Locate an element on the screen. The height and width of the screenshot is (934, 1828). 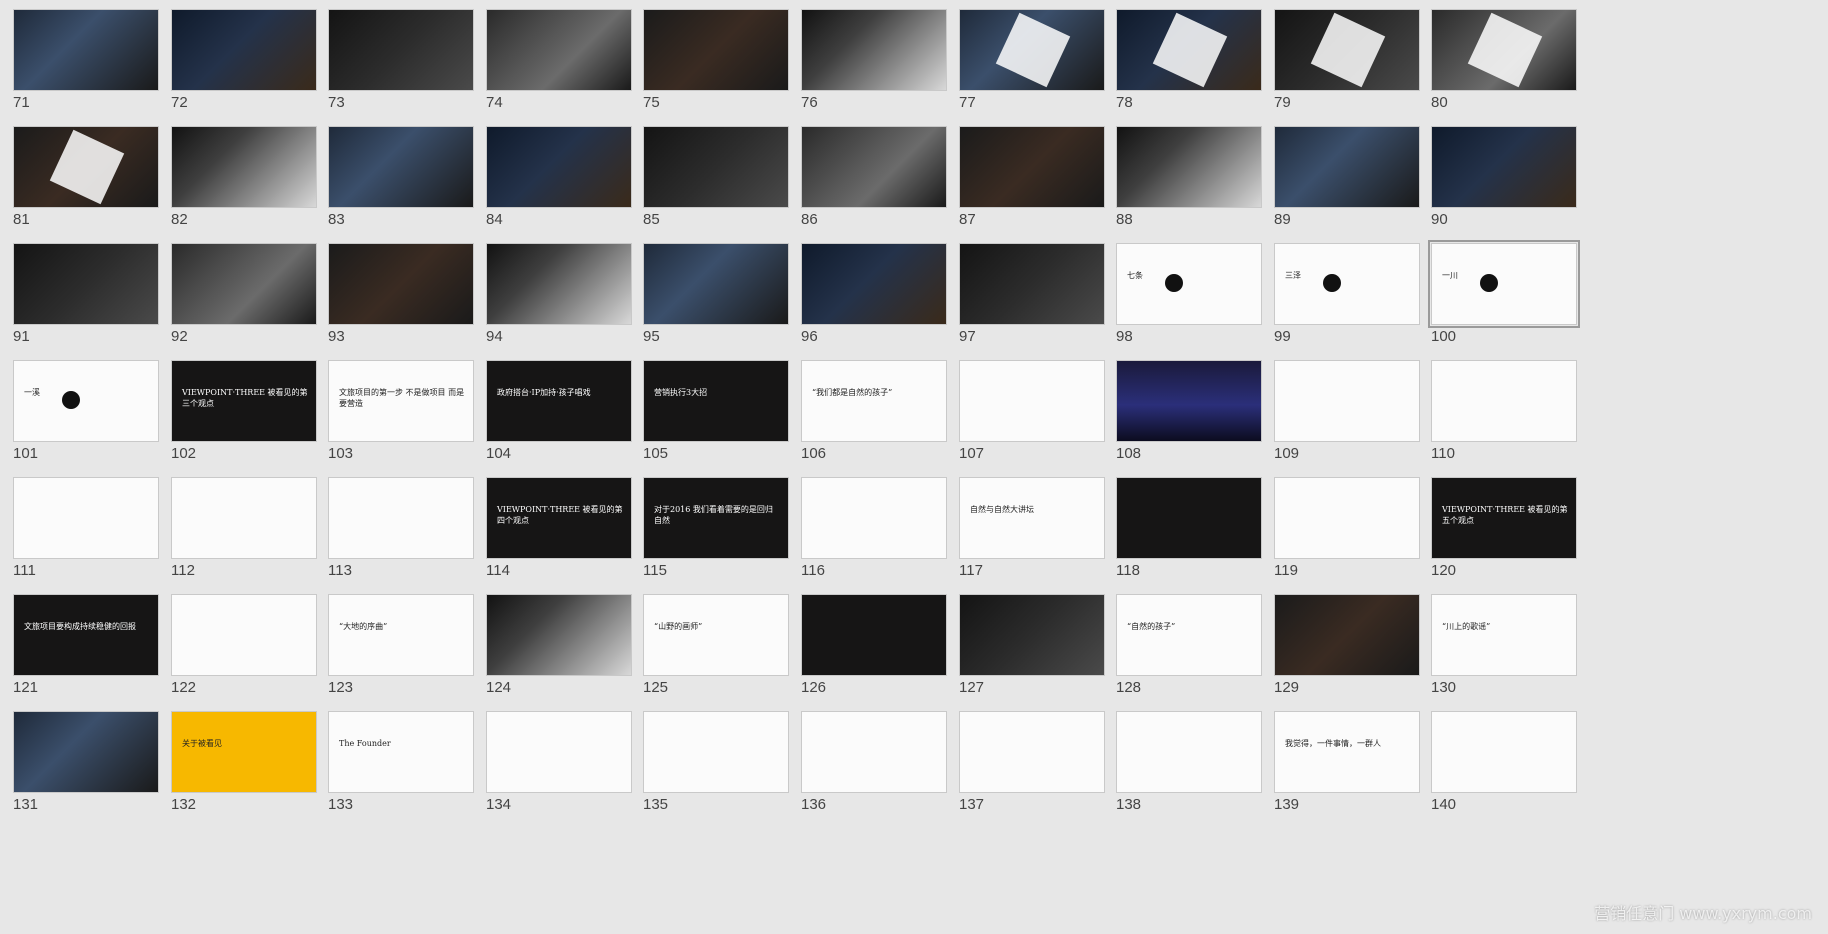
slide-thumbnail-107: 107 is located at coordinates (1033, 415).